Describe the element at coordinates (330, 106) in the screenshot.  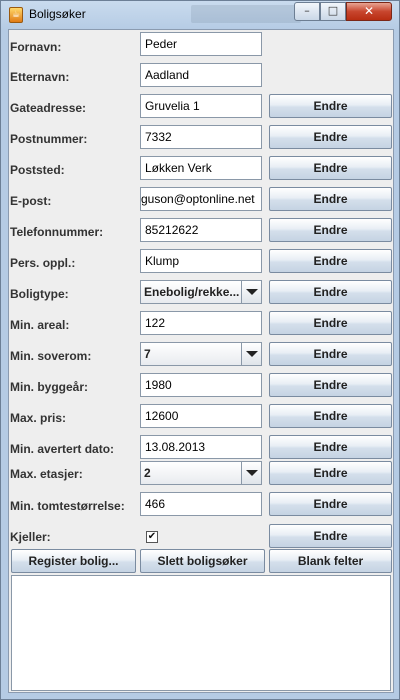
I see `endre-gateadresse-button: Endre` at that location.